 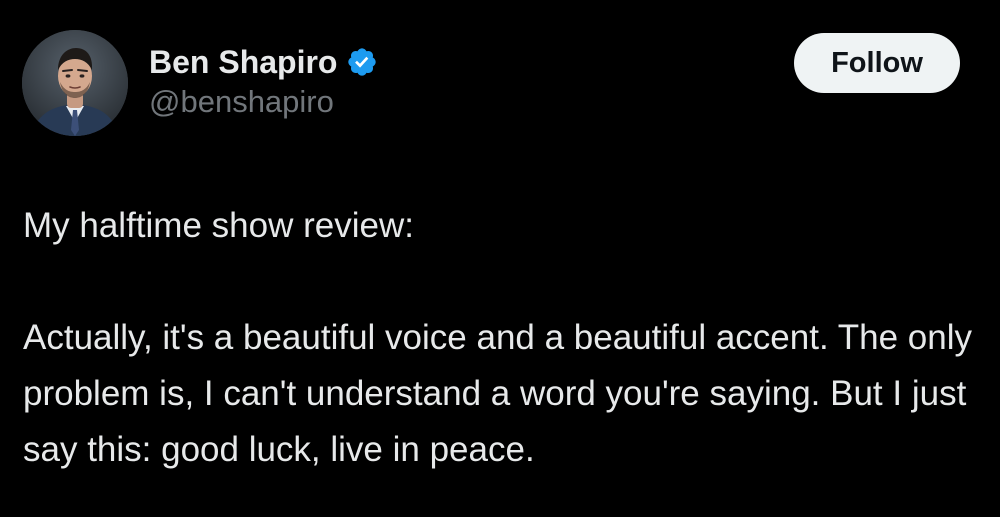 I want to click on user-photo-avatar-icon, so click(x=75, y=83).